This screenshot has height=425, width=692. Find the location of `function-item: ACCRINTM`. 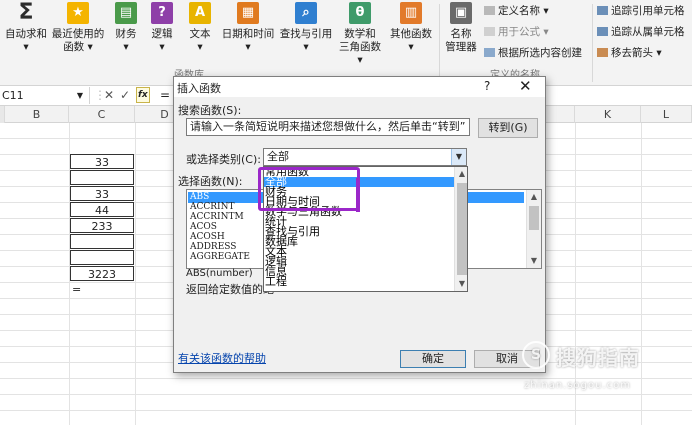

function-item: ACCRINTM is located at coordinates (217, 217).